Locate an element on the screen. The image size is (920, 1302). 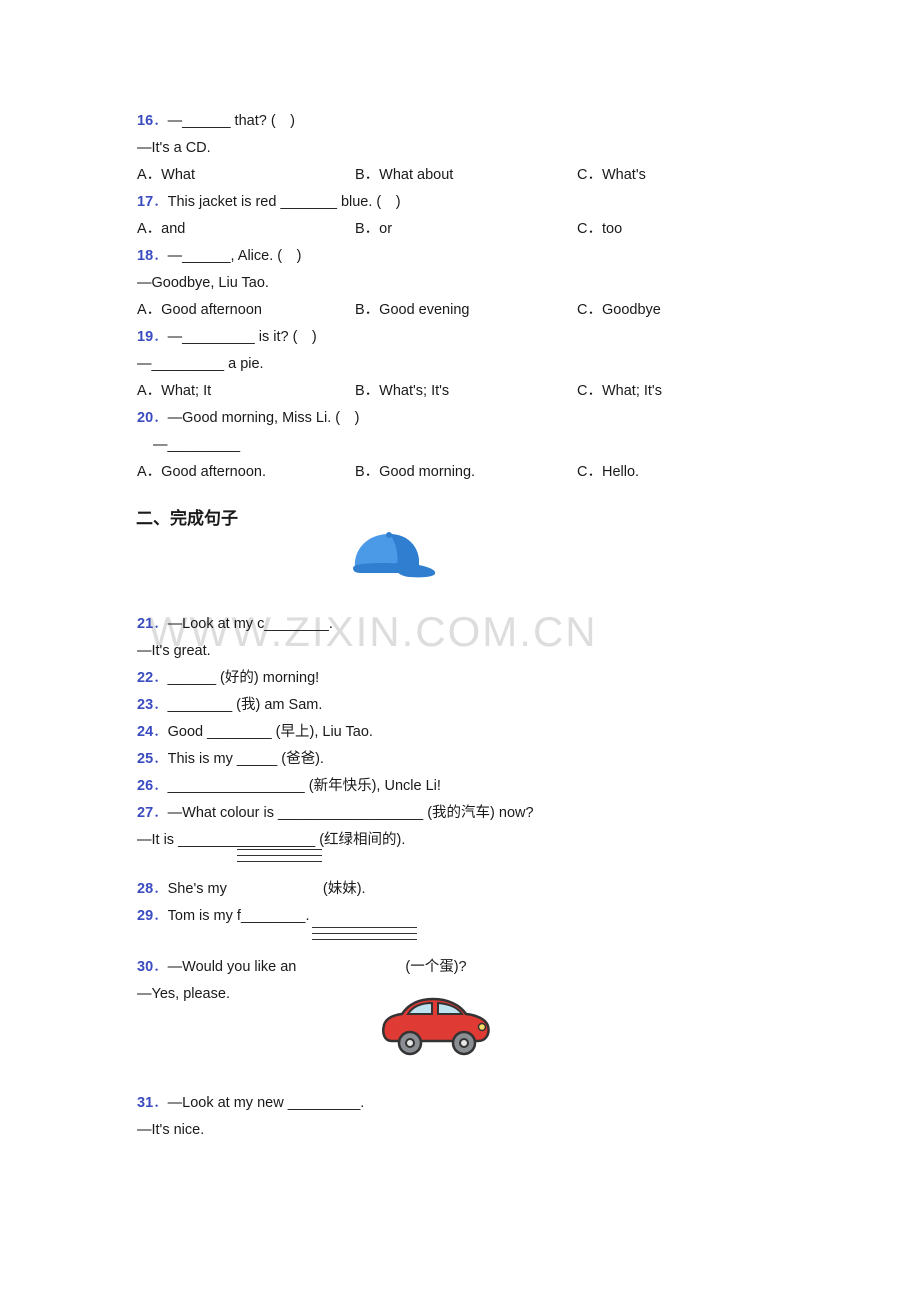
q26-blank: _________________ is located at coordinates (236, 786).